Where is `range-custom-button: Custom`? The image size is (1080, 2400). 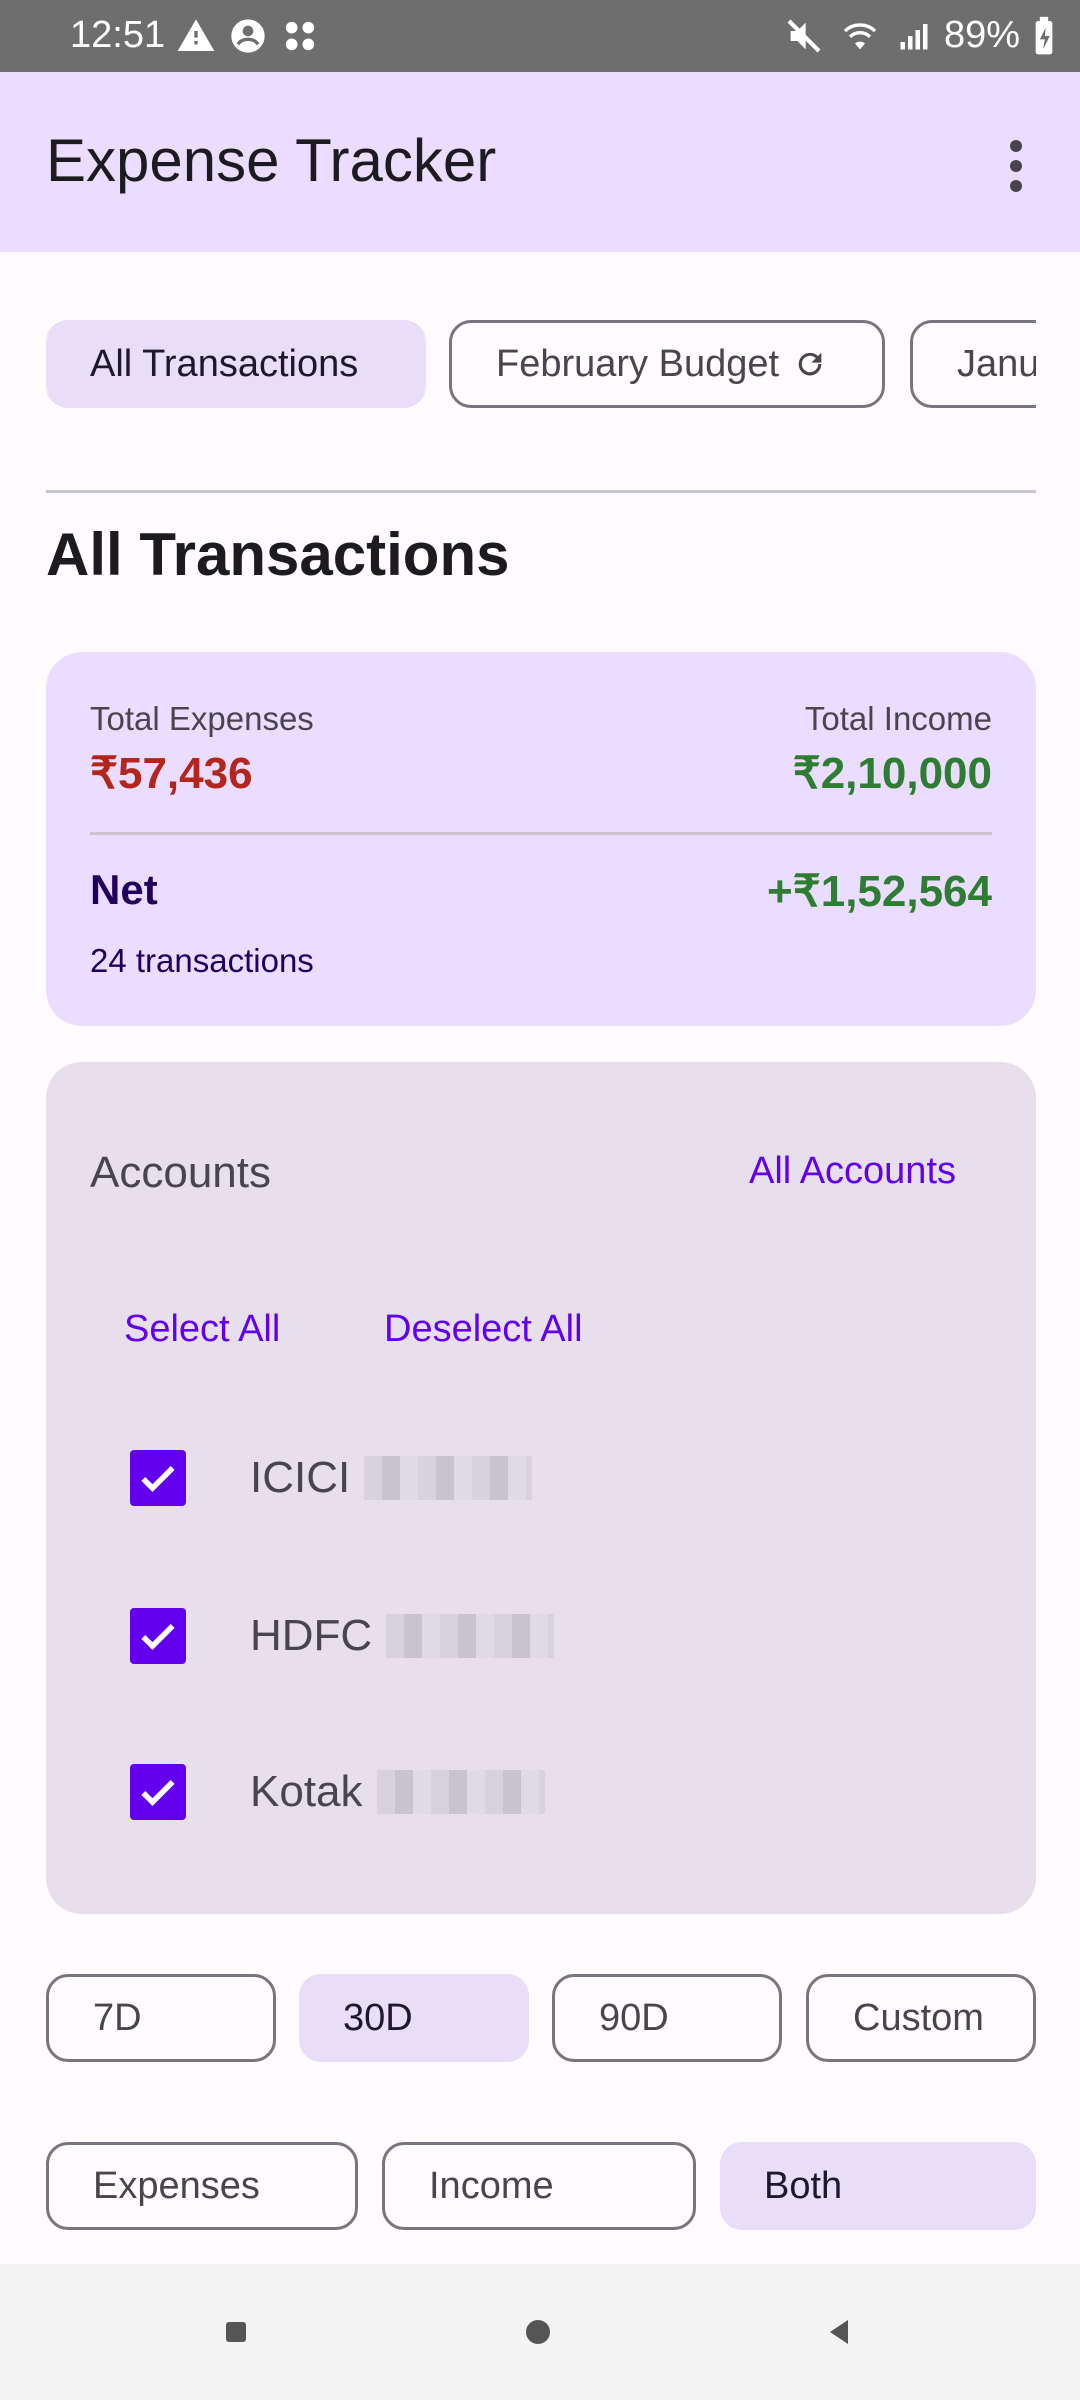
range-custom-button: Custom is located at coordinates (921, 2018).